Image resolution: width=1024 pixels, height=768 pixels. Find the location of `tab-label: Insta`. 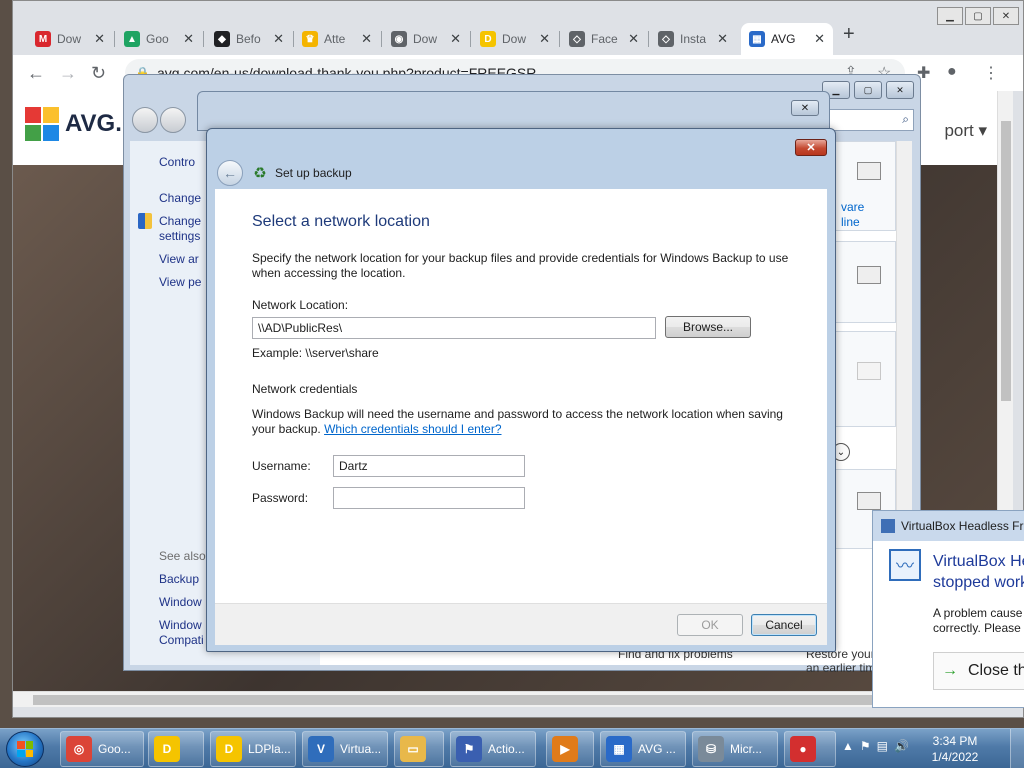

tab-label: Insta is located at coordinates (693, 39).